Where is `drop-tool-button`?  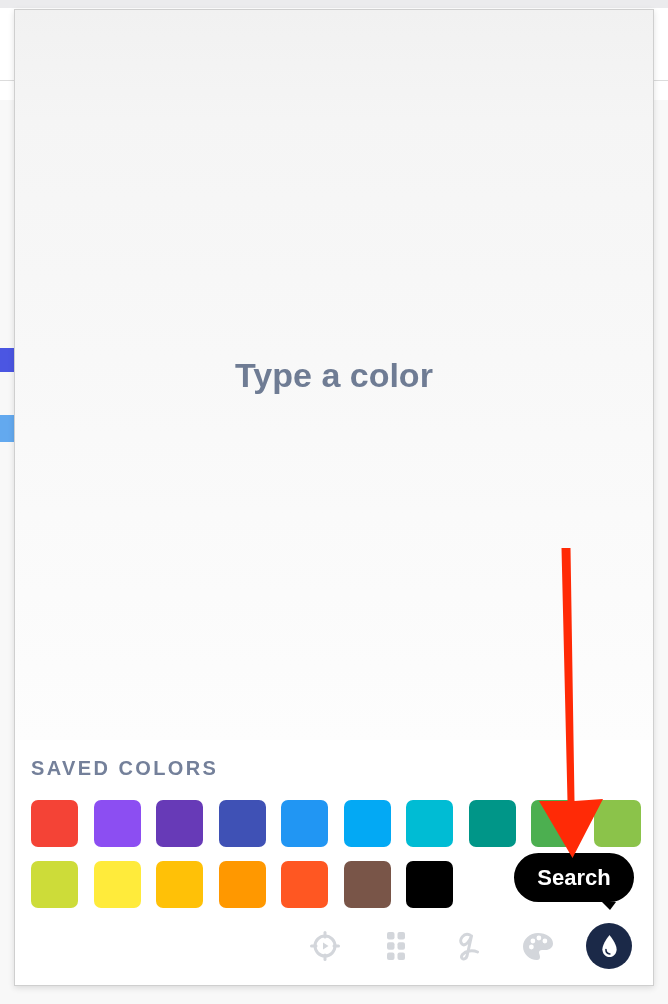 drop-tool-button is located at coordinates (609, 946).